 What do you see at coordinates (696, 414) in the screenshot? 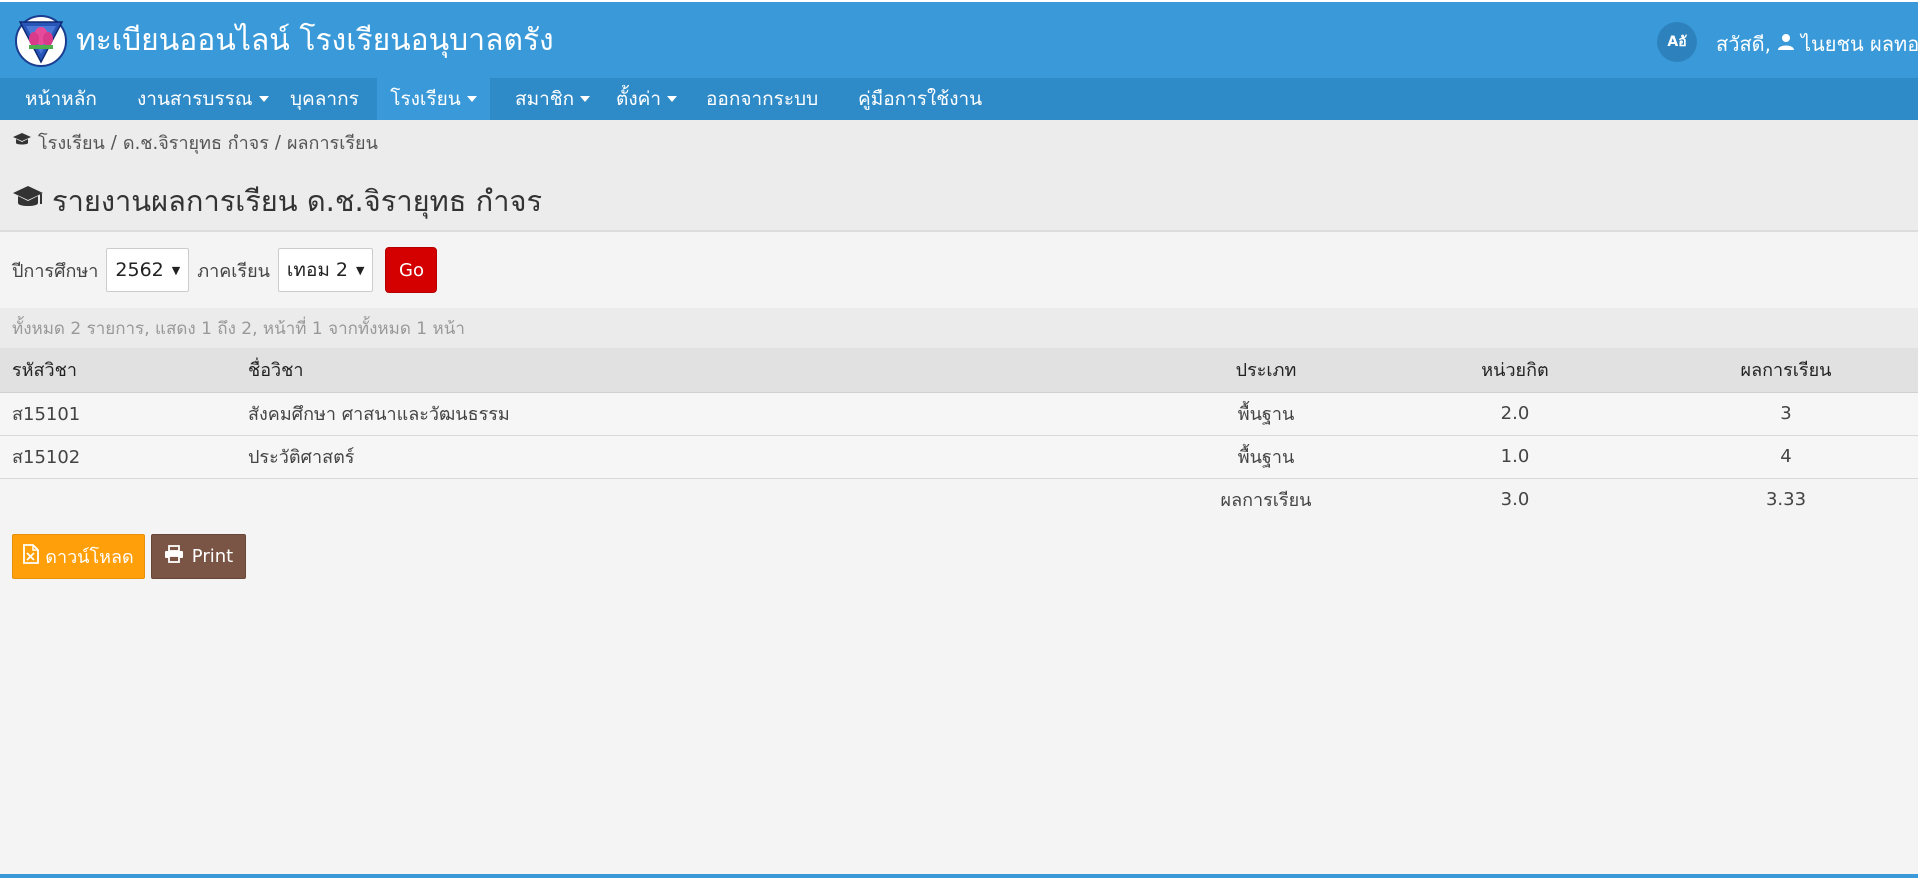
I see `cell-name: สังคมศึกษา ศาสนาและวัฒนธรรม` at bounding box center [696, 414].